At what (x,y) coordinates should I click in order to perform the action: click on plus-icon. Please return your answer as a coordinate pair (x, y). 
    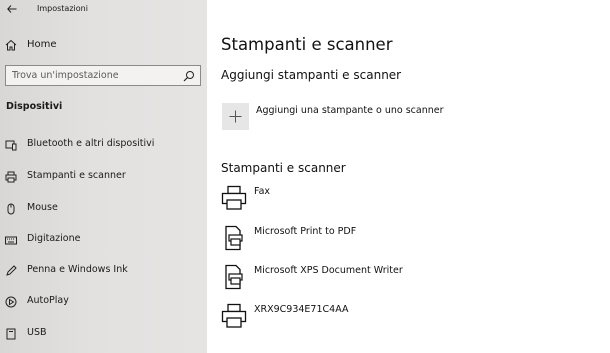
    Looking at the image, I should click on (235, 116).